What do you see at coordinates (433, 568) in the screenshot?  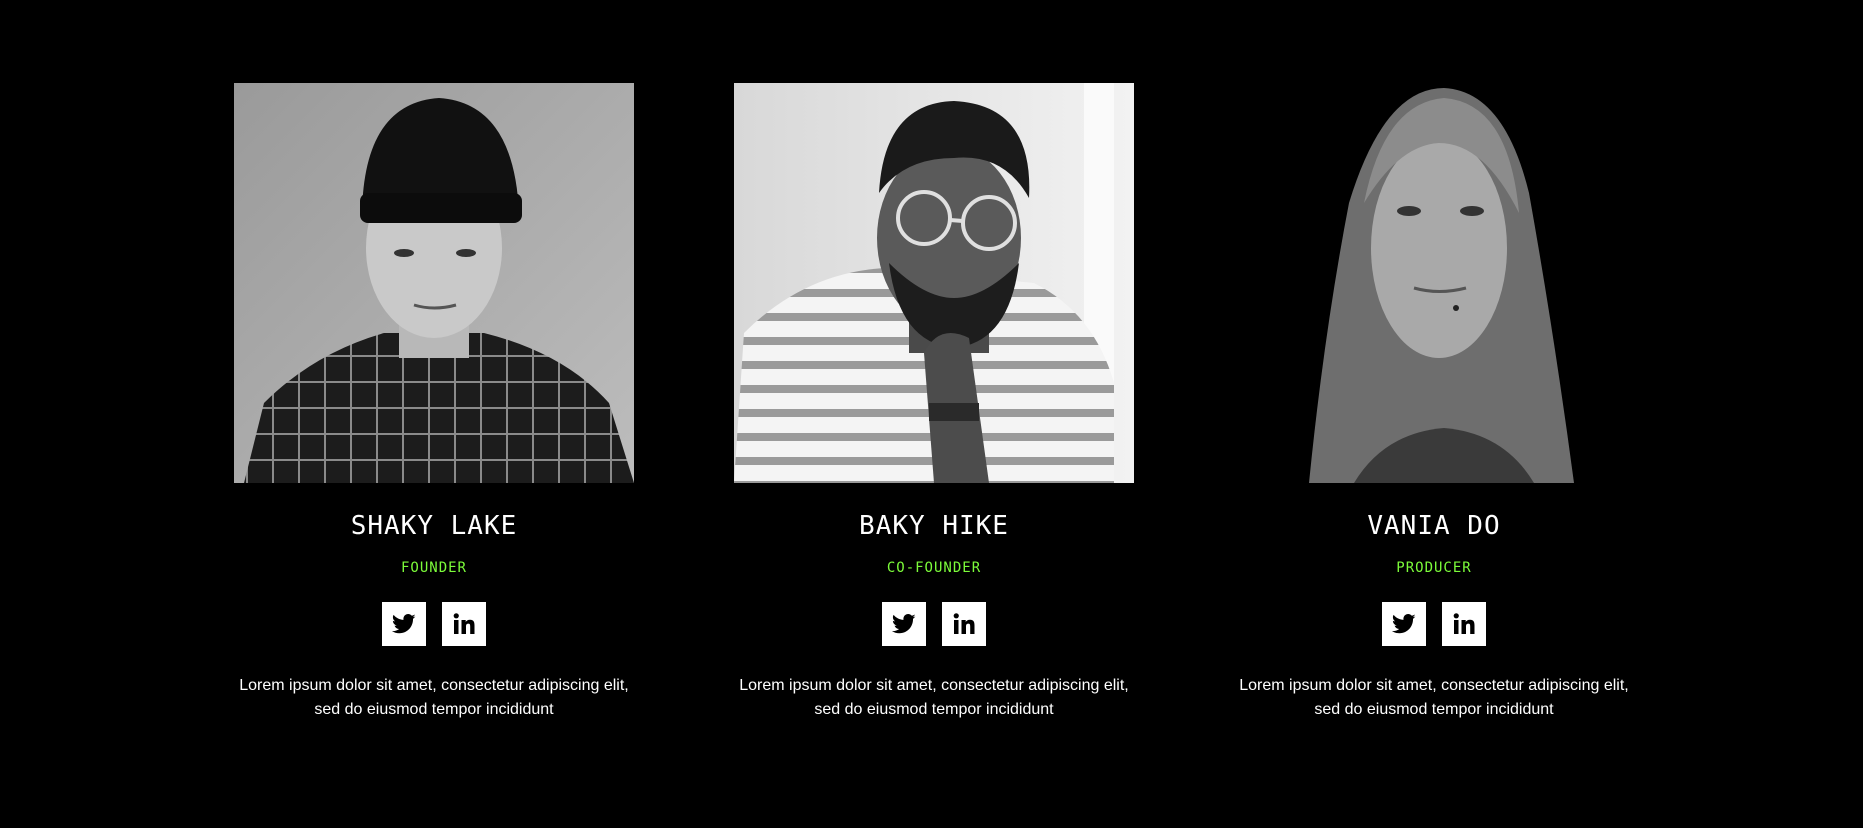 I see `member-role: FOUNDER` at bounding box center [433, 568].